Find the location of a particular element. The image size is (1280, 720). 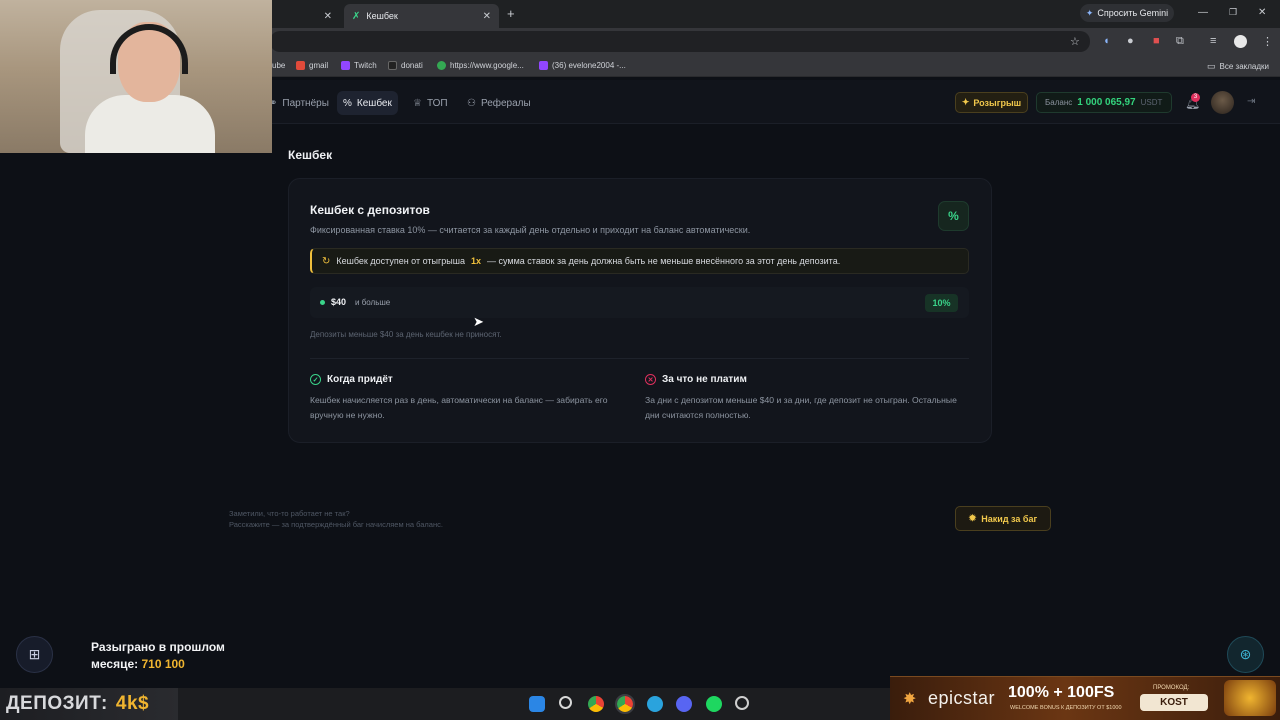

star-icon: ☆ is located at coordinates (1075, 41).